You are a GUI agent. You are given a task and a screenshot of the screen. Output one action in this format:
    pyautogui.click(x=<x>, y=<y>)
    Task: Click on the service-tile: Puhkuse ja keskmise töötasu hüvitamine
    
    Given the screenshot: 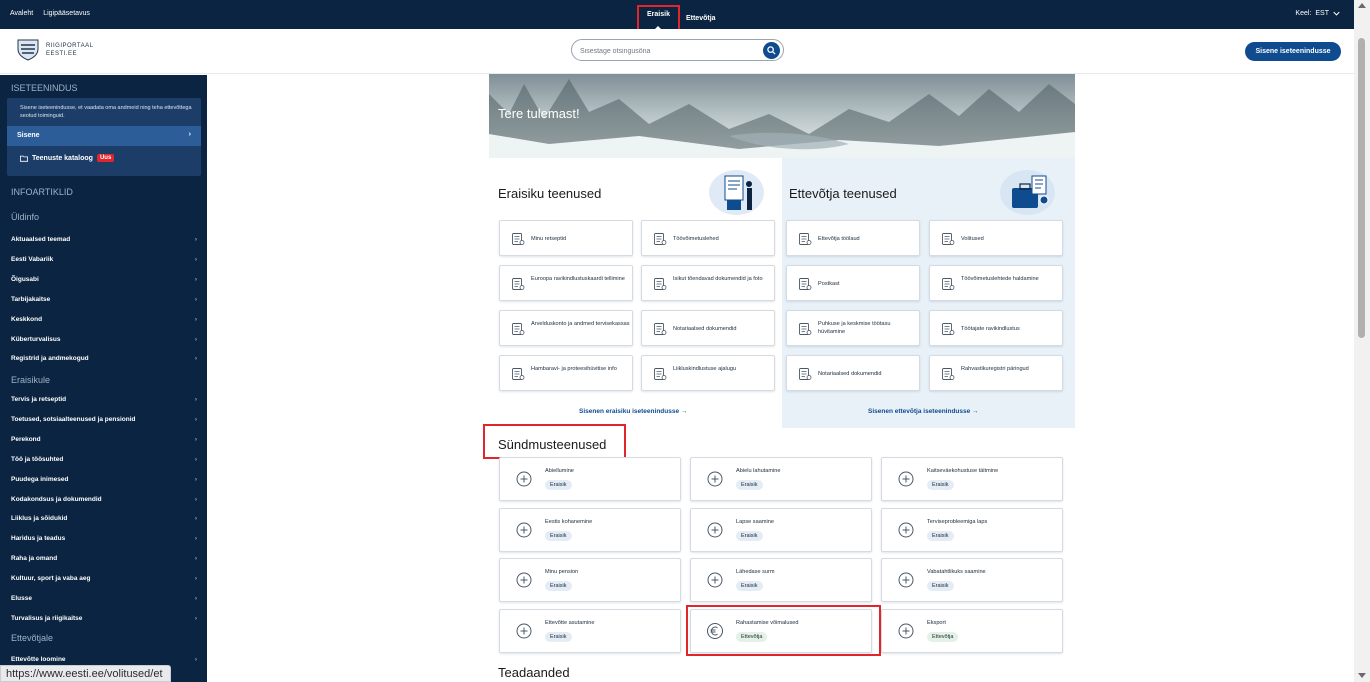 What is the action you would take?
    pyautogui.click(x=853, y=328)
    